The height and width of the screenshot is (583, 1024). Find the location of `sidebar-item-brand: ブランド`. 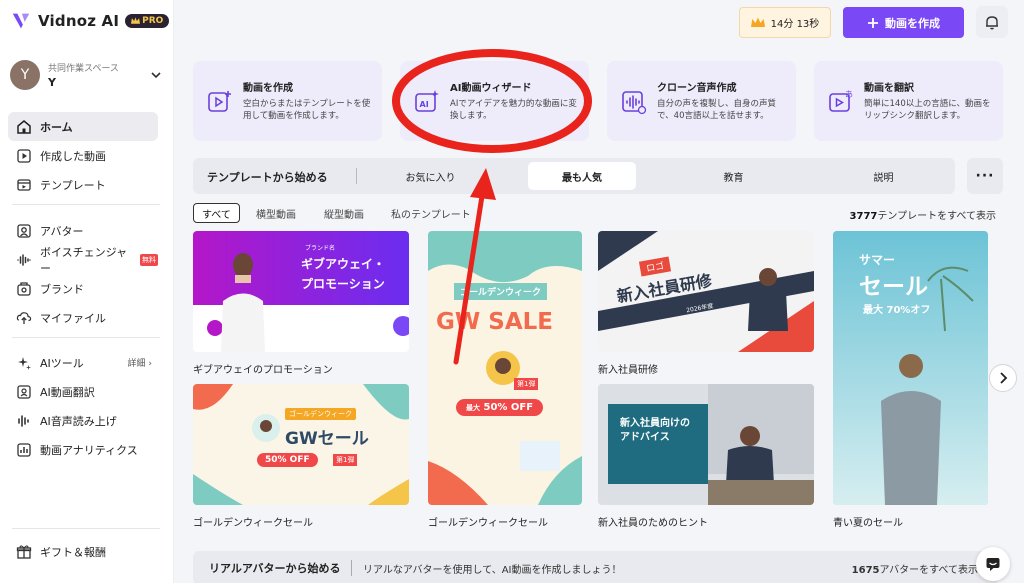

sidebar-item-brand: ブランド is located at coordinates (83, 288).